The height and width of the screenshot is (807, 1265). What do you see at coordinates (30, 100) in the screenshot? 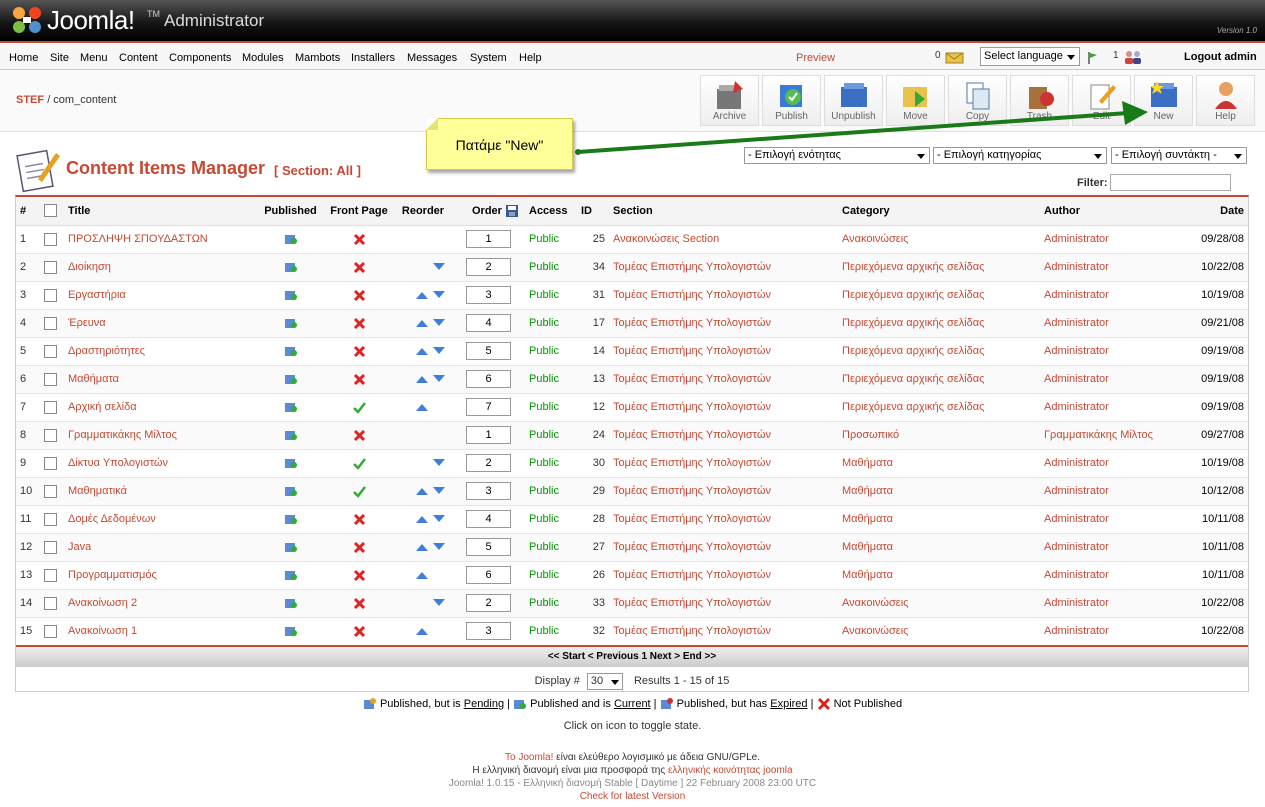
I see `breadcrumb-site: STEF` at bounding box center [30, 100].